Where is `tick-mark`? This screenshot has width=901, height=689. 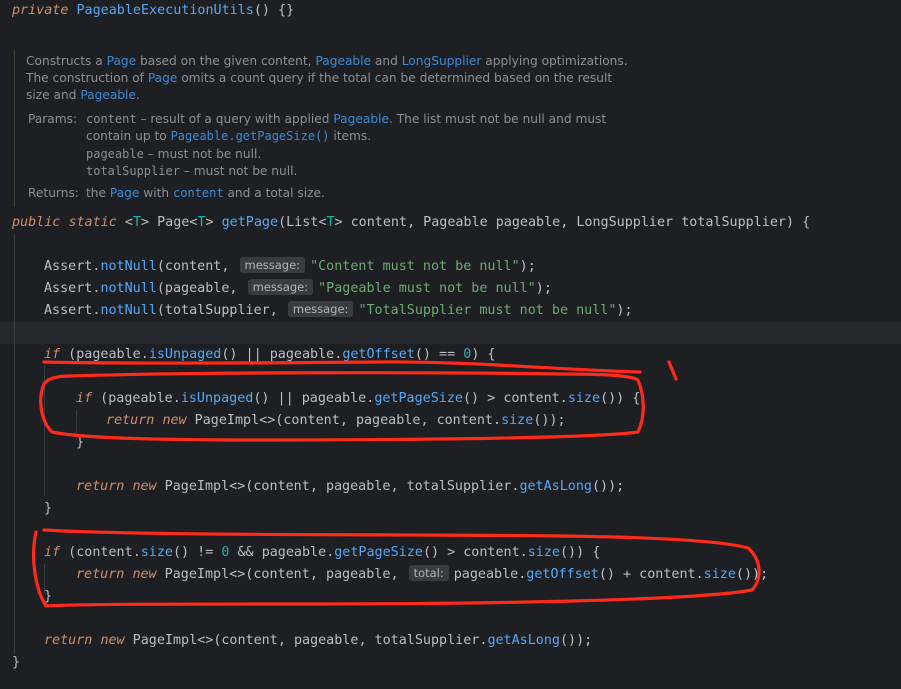
tick-mark is located at coordinates (672, 370).